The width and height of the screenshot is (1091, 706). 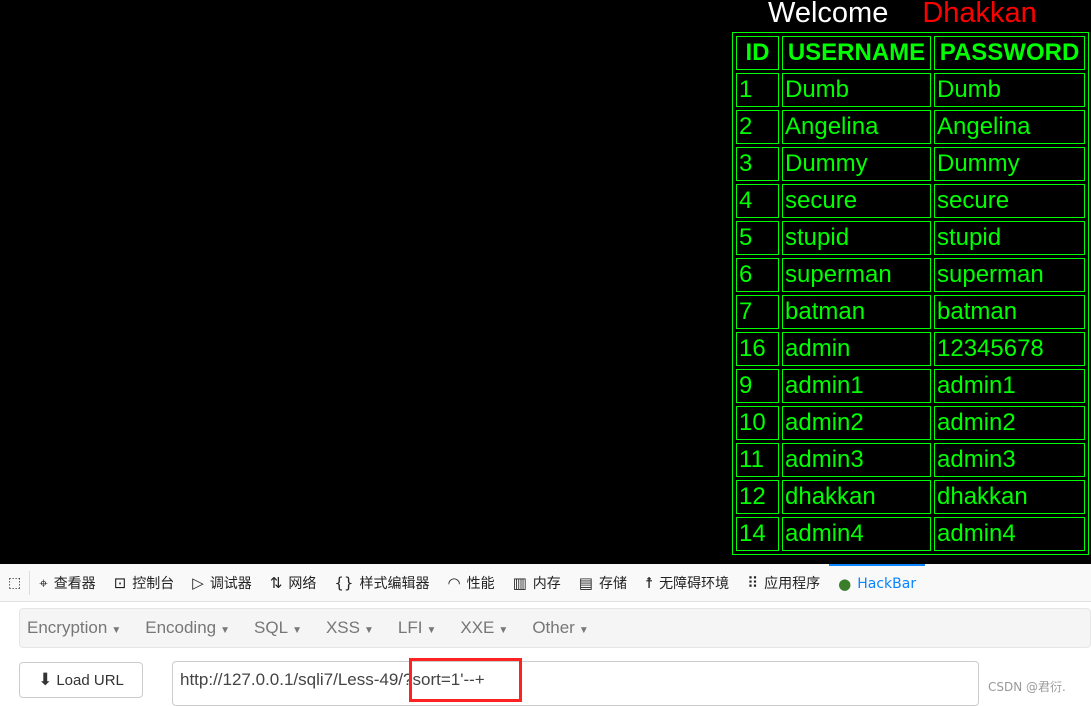 What do you see at coordinates (757, 386) in the screenshot?
I see `table-cell: 9` at bounding box center [757, 386].